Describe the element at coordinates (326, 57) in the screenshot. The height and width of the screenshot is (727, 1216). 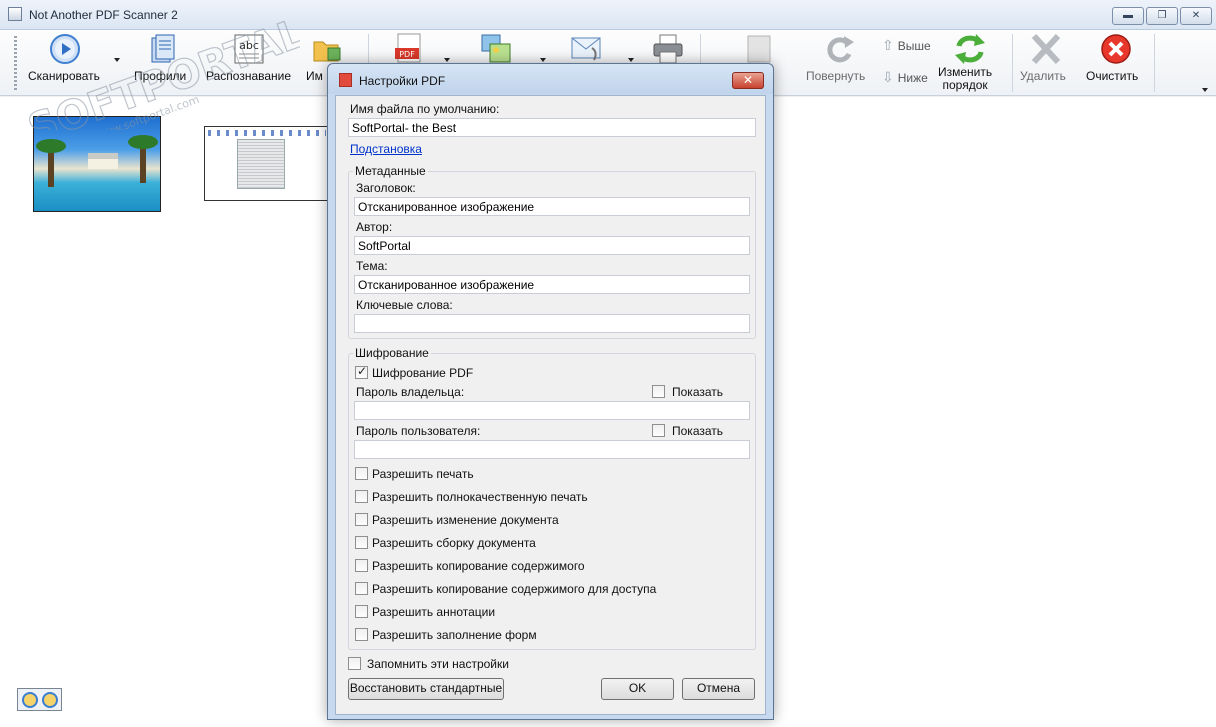
I see `import-button: Им` at that location.